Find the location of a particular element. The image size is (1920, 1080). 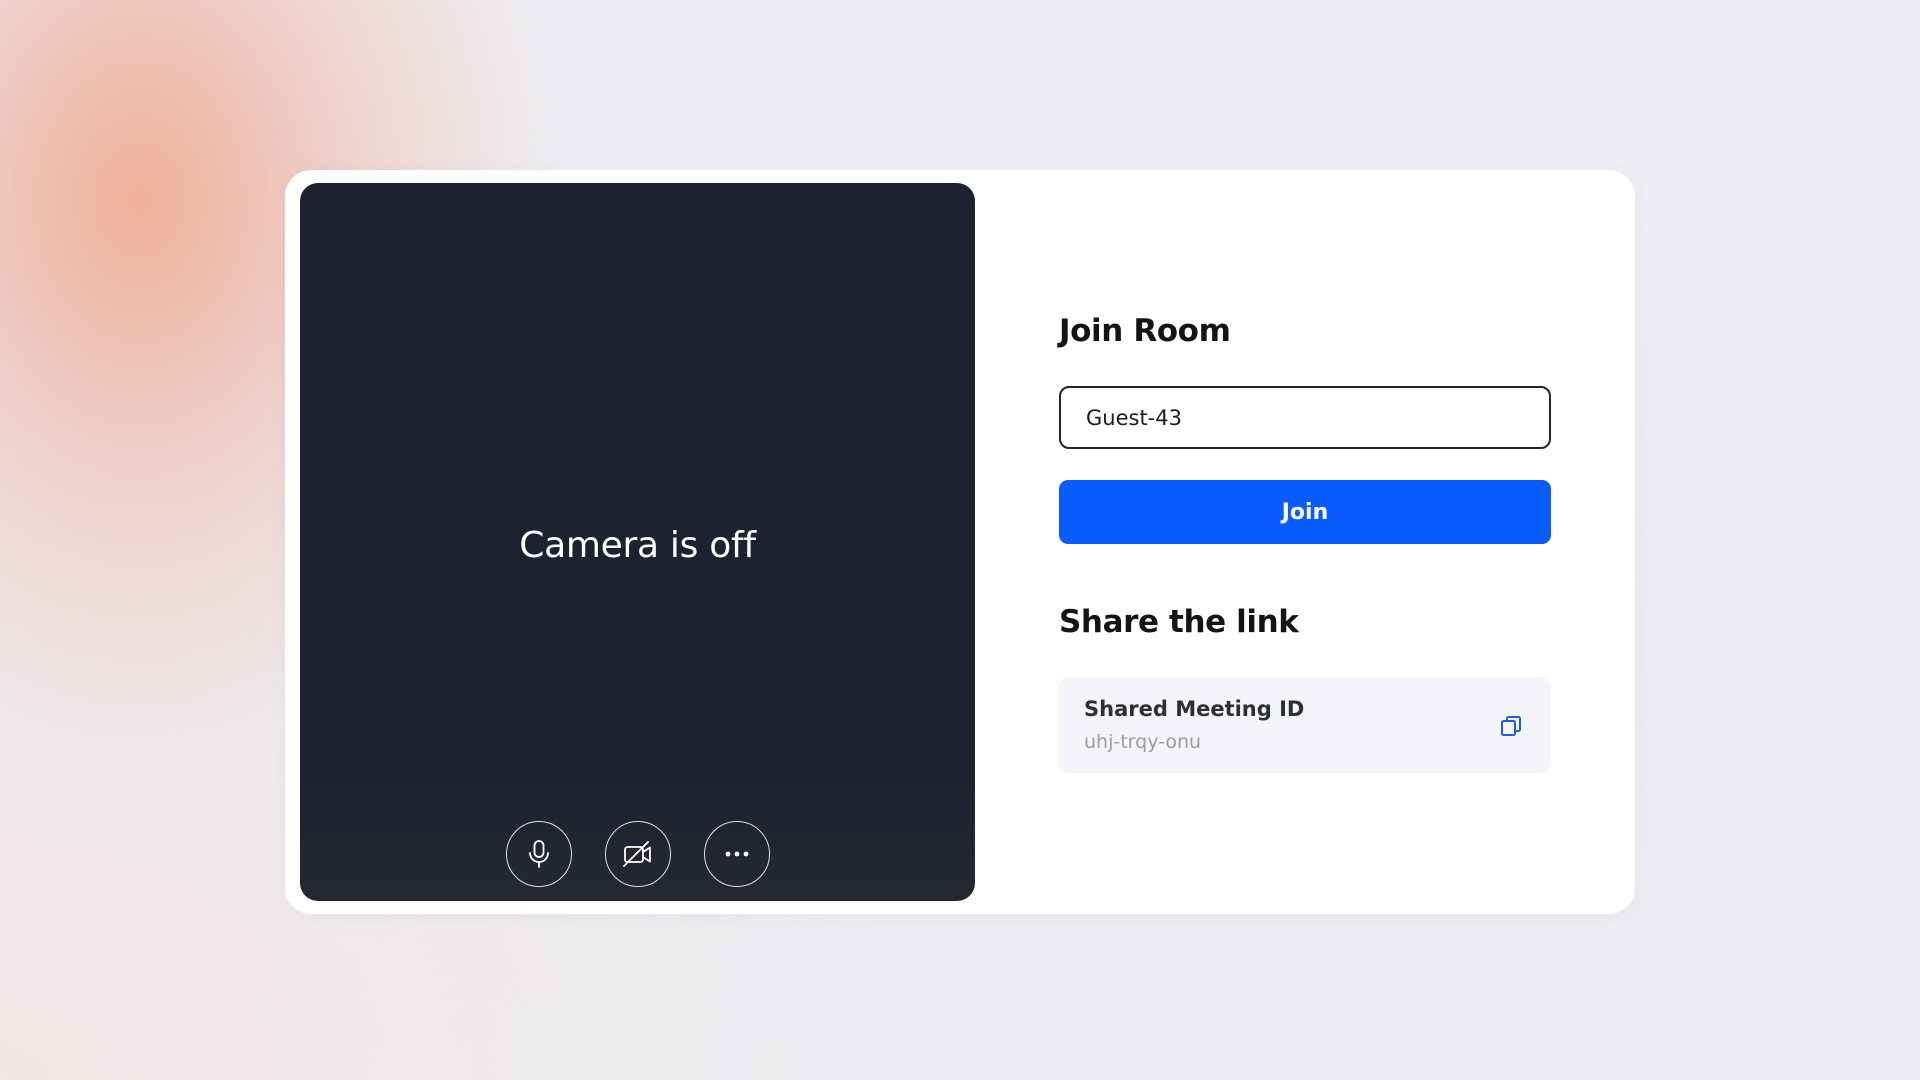

display-name-input is located at coordinates (1305, 417).